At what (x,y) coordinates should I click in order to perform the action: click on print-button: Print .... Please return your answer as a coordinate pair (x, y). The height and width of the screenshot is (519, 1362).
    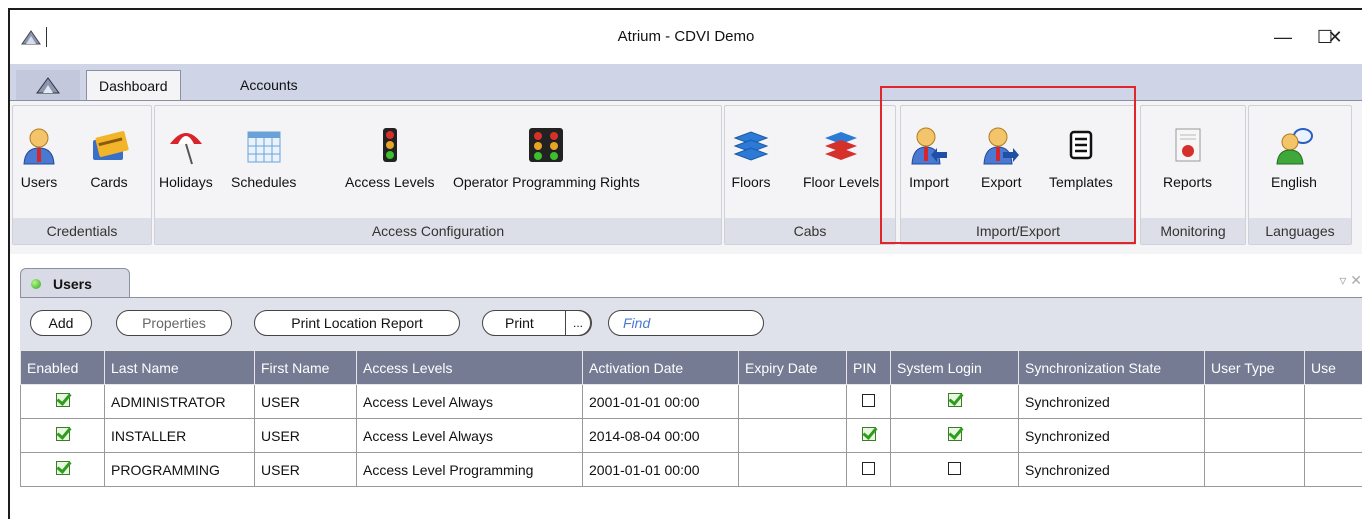
    Looking at the image, I should click on (537, 323).